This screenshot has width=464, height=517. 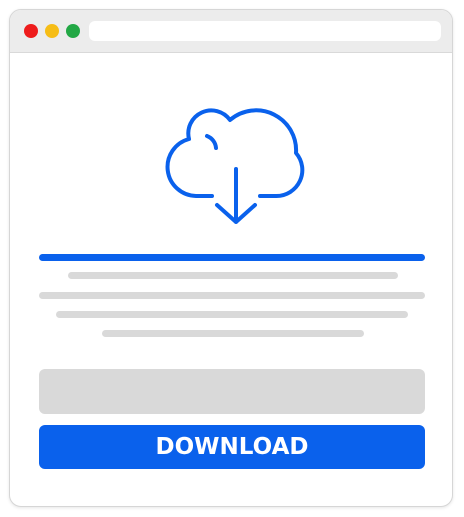 I want to click on input-placeholder, so click(x=232, y=391).